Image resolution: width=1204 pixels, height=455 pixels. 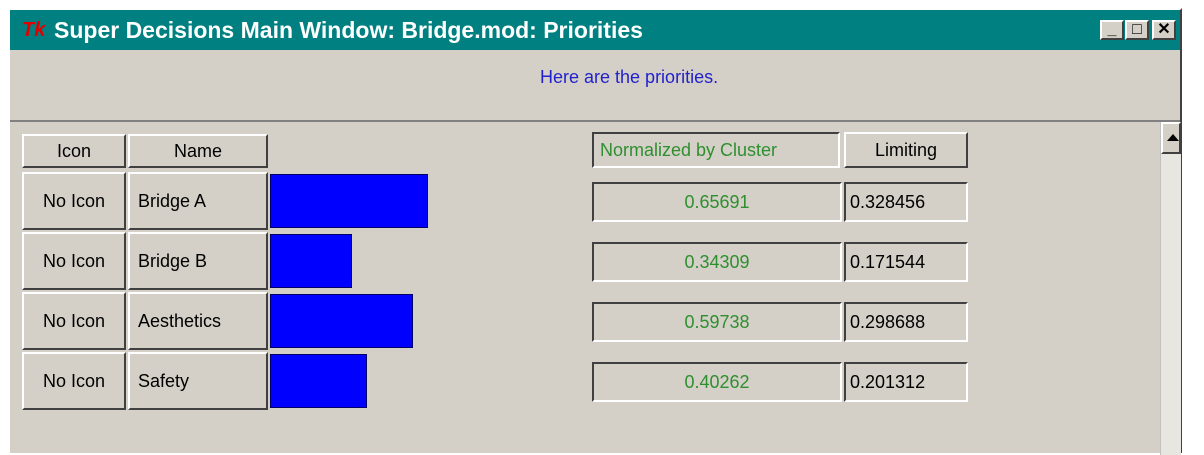 What do you see at coordinates (629, 77) in the screenshot?
I see `priorities-message: Here are the priorities.` at bounding box center [629, 77].